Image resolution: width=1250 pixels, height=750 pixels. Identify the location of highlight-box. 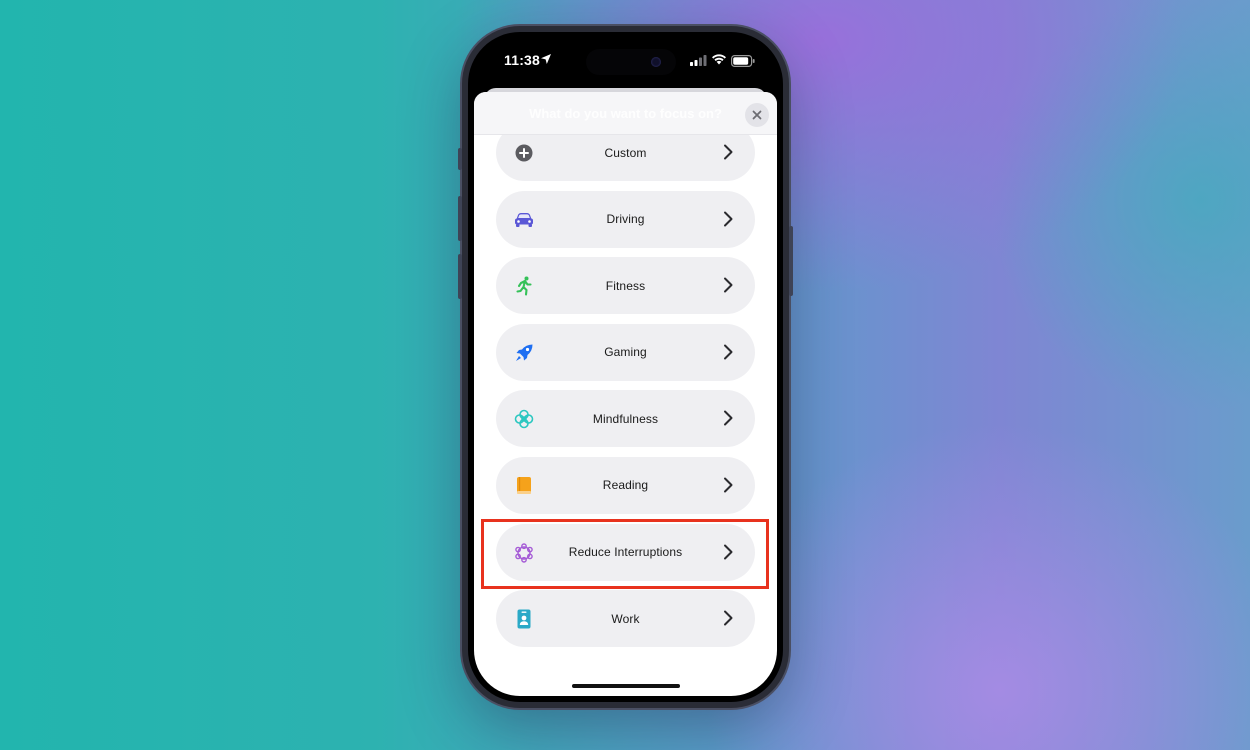
(625, 554).